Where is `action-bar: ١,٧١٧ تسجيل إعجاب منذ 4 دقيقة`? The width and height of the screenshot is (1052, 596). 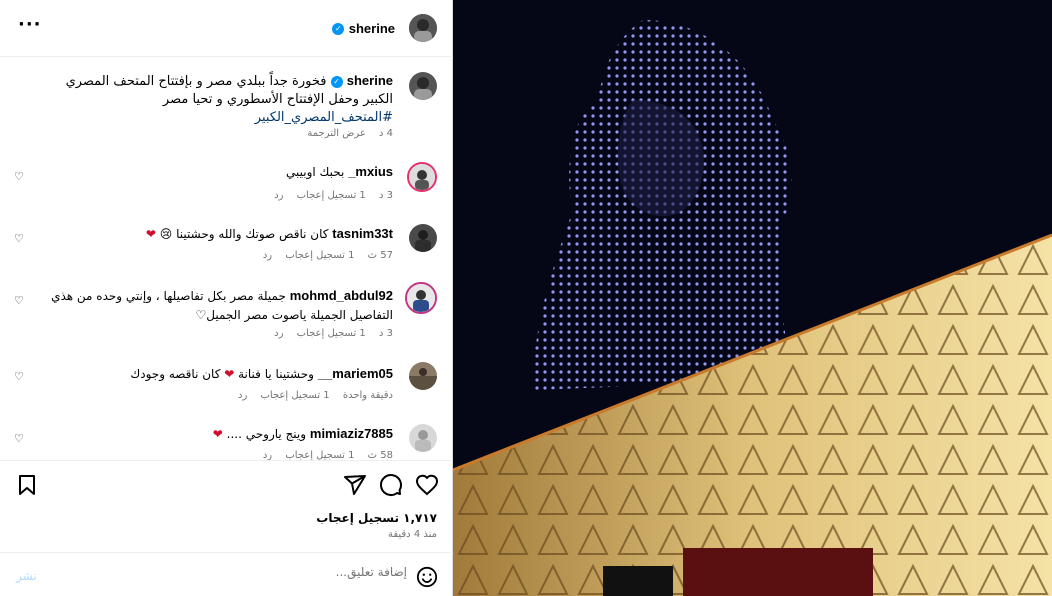 action-bar: ١,٧١٧ تسجيل إعجاب منذ 4 دقيقة is located at coordinates (226, 506).